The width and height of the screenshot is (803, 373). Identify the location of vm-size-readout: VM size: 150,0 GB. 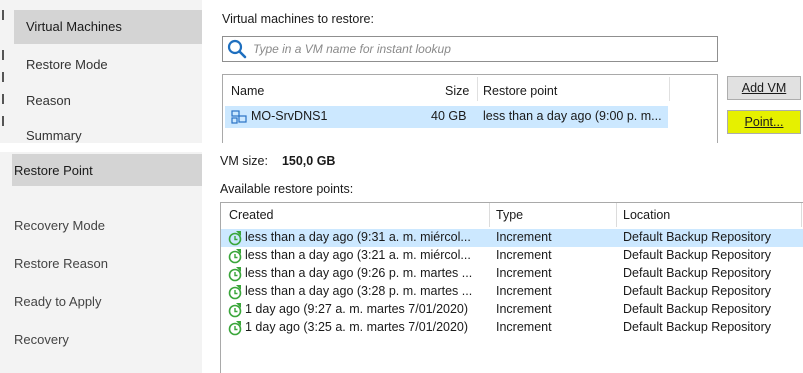
(277, 161).